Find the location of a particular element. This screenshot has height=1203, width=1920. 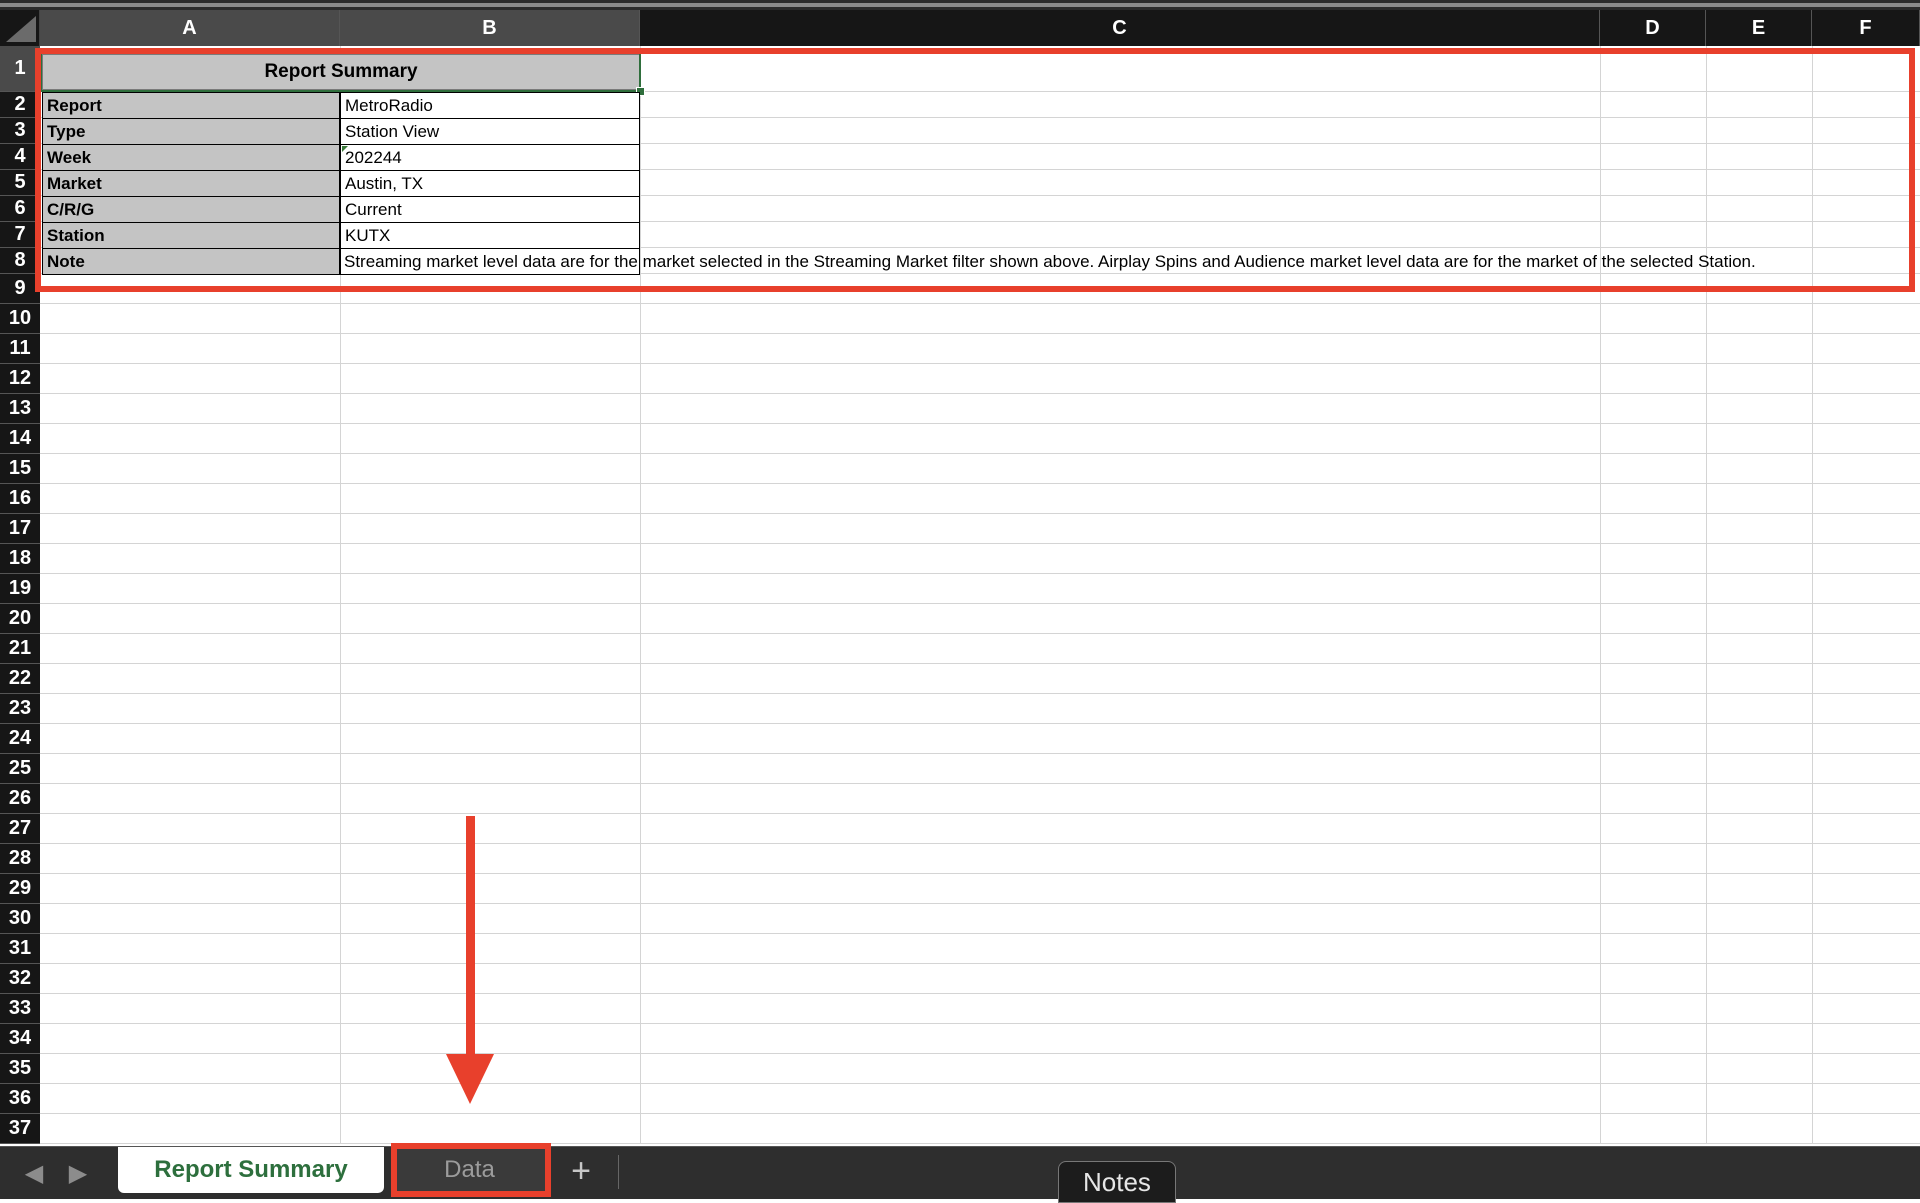

row-header-17: 17 is located at coordinates (20, 529).